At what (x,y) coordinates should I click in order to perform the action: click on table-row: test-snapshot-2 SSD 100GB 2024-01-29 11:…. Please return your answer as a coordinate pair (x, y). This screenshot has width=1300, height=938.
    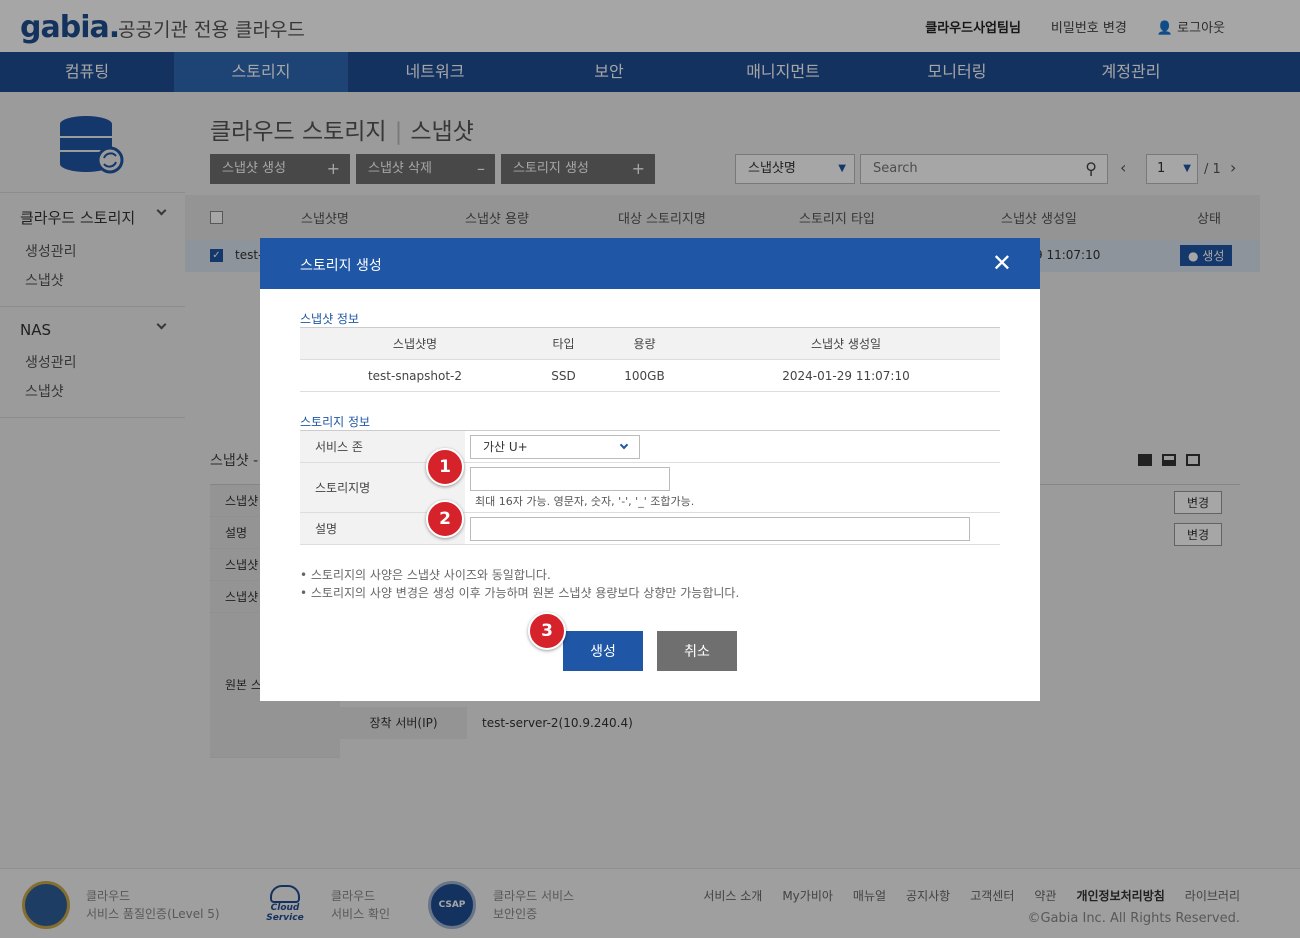
    Looking at the image, I should click on (650, 376).